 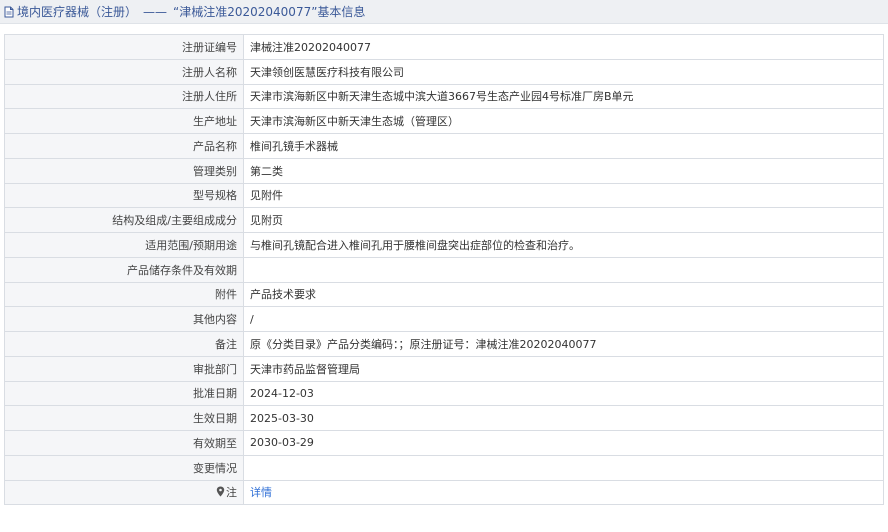 What do you see at coordinates (124, 96) in the screenshot?
I see `field-label: 注册人住所` at bounding box center [124, 96].